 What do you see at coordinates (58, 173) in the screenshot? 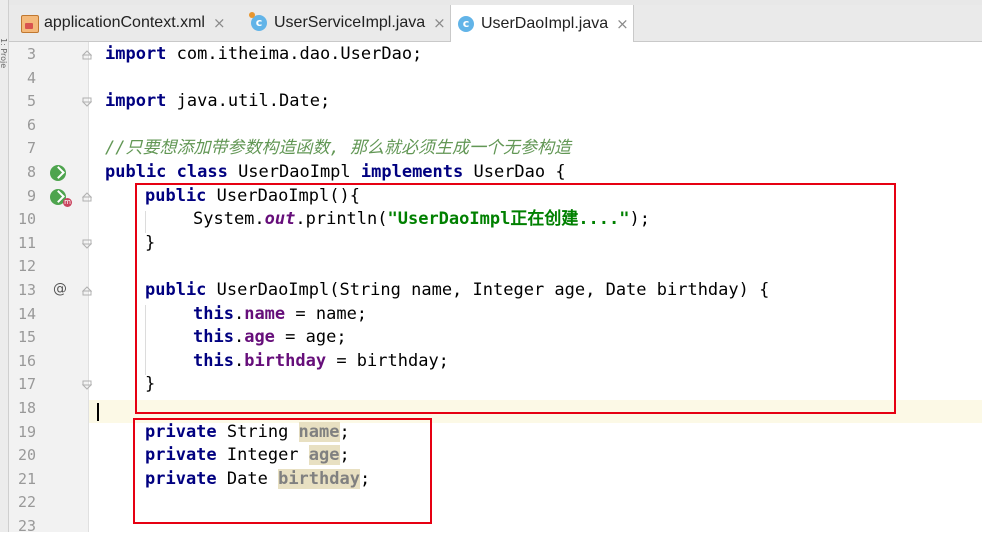
I see `implements-interface-icon` at bounding box center [58, 173].